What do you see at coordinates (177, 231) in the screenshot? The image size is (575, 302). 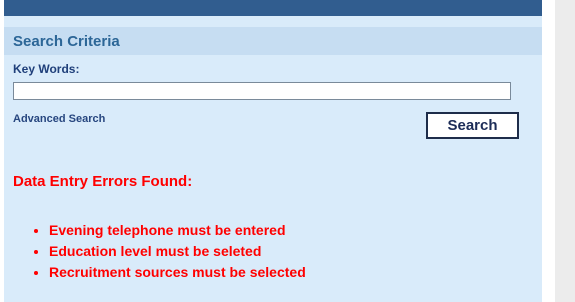 I see `error-item: Evening telephone must be entered` at bounding box center [177, 231].